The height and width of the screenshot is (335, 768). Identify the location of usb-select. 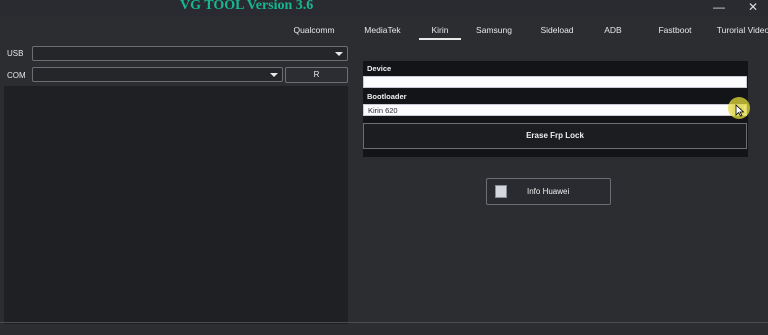
(190, 53).